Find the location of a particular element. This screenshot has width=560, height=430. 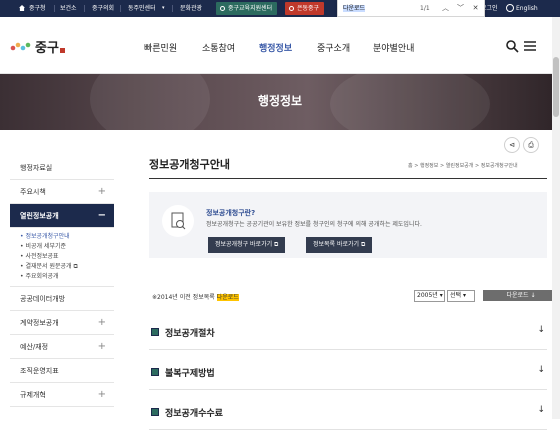

sidebar-item-org-index: 조직운영지표 is located at coordinates (62, 371).